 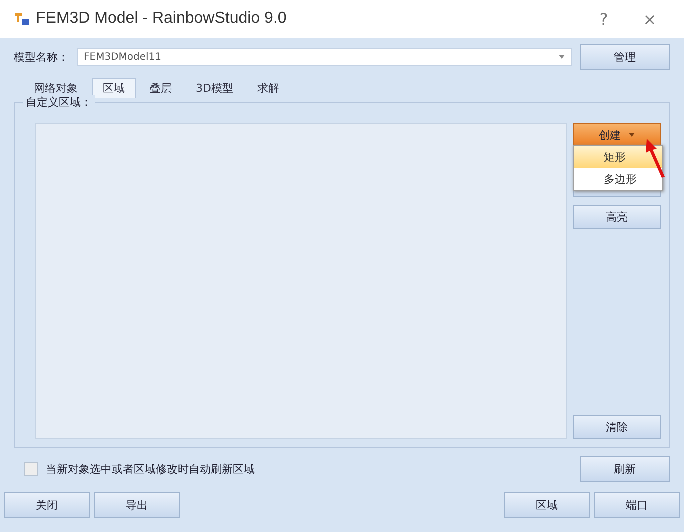 What do you see at coordinates (604, 19) in the screenshot?
I see `help-button: ?` at bounding box center [604, 19].